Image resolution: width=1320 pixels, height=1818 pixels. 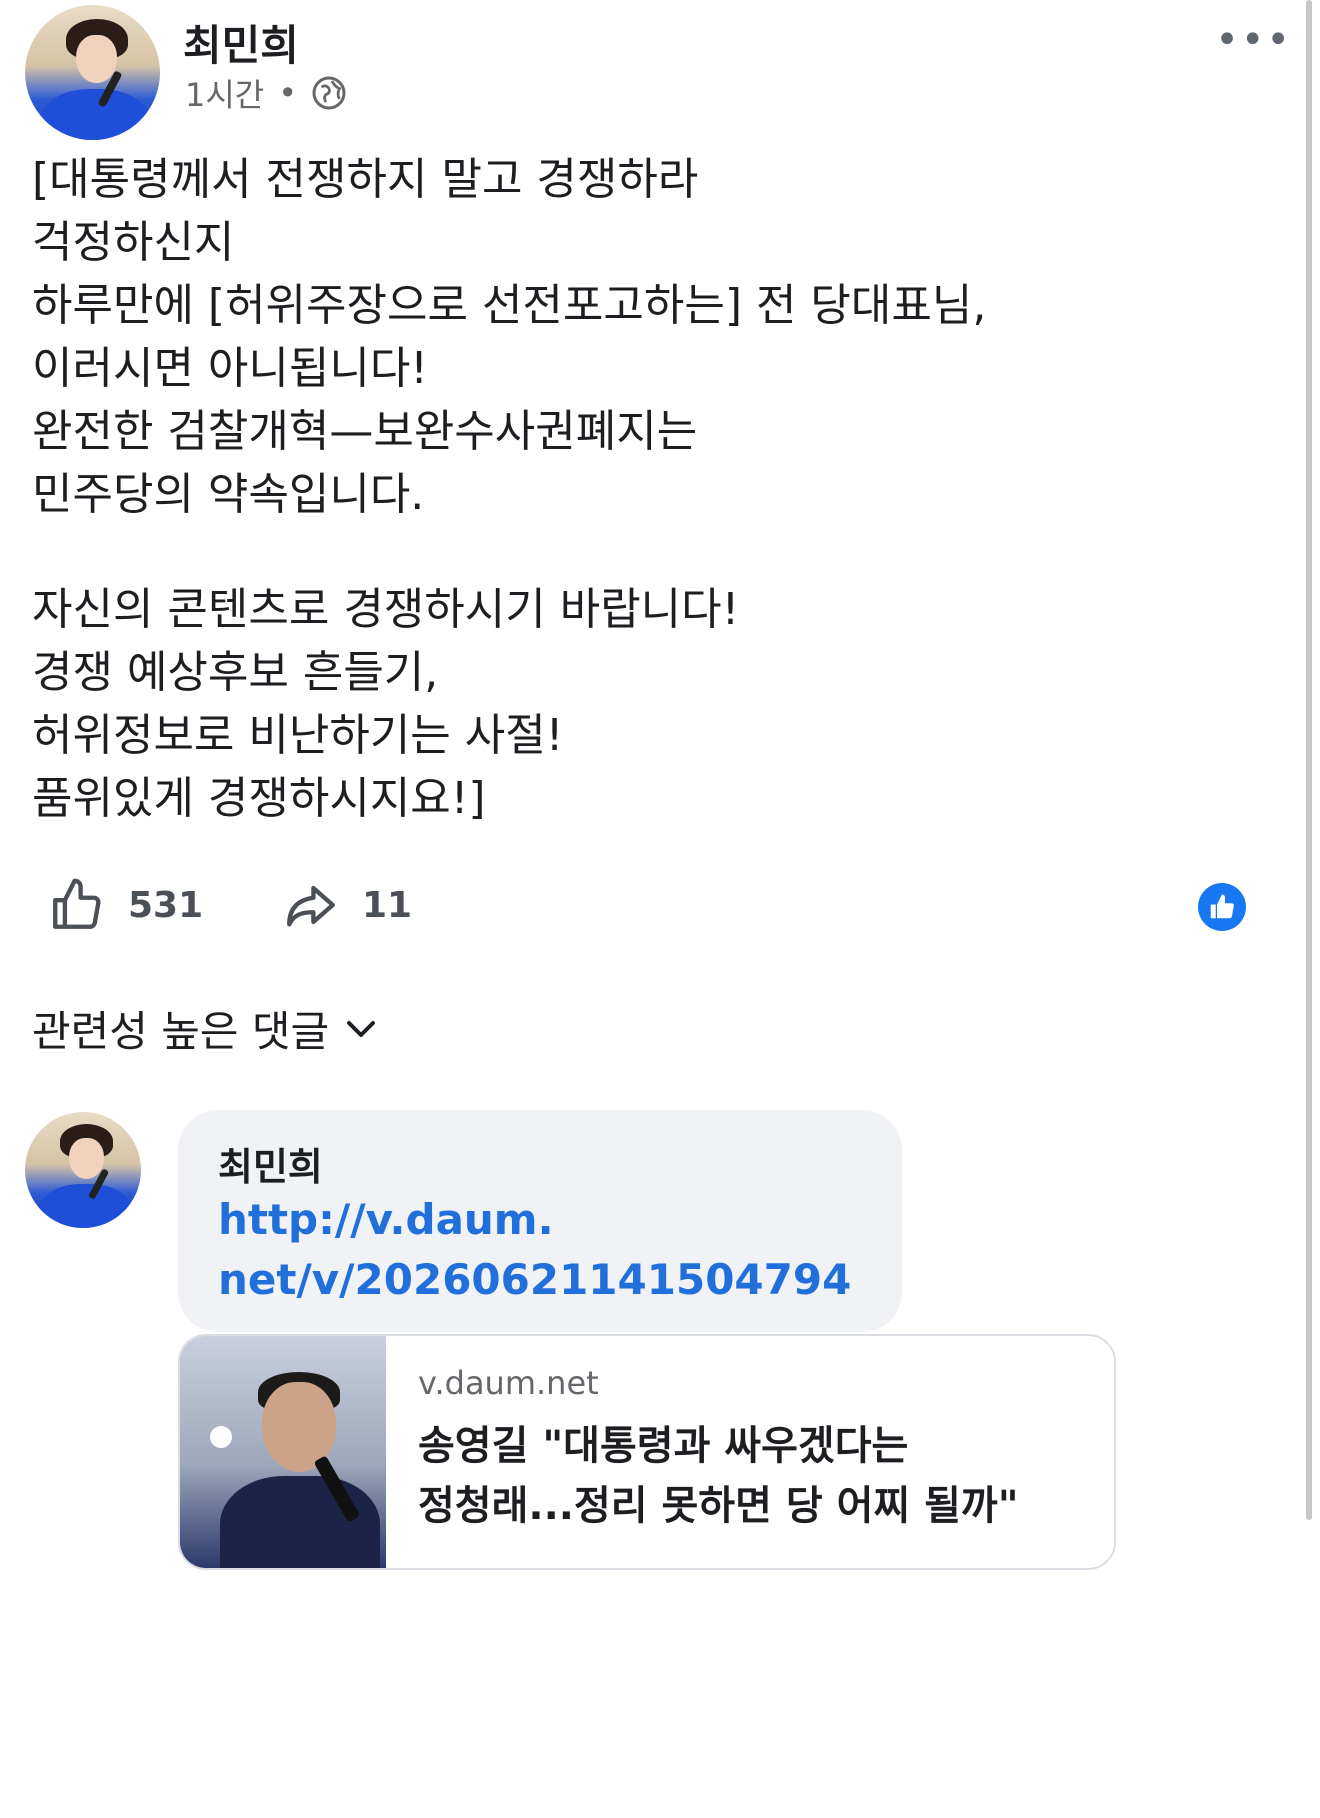 I want to click on post-line: 경쟁 예상후보 흔들기,, so click(x=235, y=672).